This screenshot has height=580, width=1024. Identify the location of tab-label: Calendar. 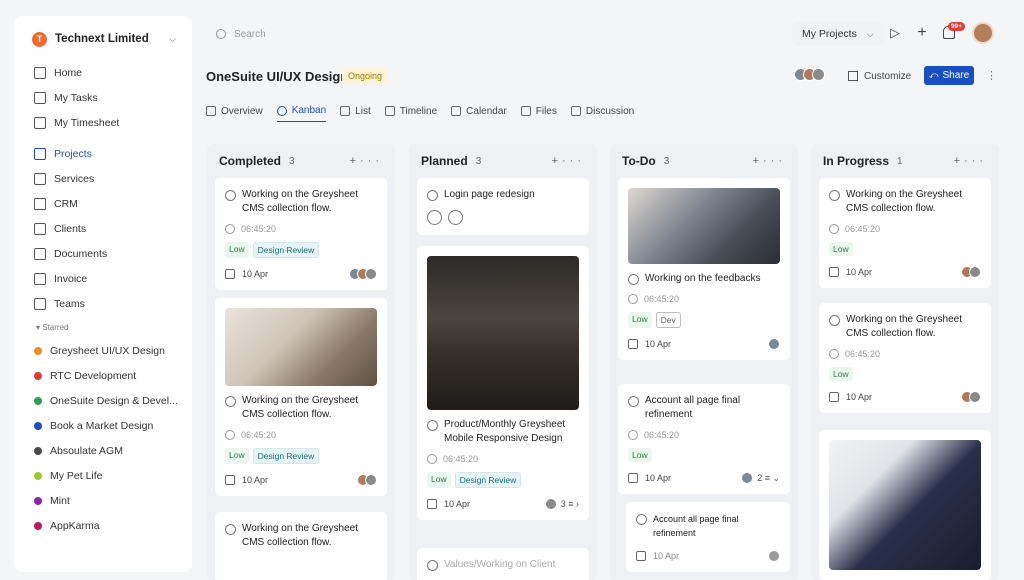
(486, 111).